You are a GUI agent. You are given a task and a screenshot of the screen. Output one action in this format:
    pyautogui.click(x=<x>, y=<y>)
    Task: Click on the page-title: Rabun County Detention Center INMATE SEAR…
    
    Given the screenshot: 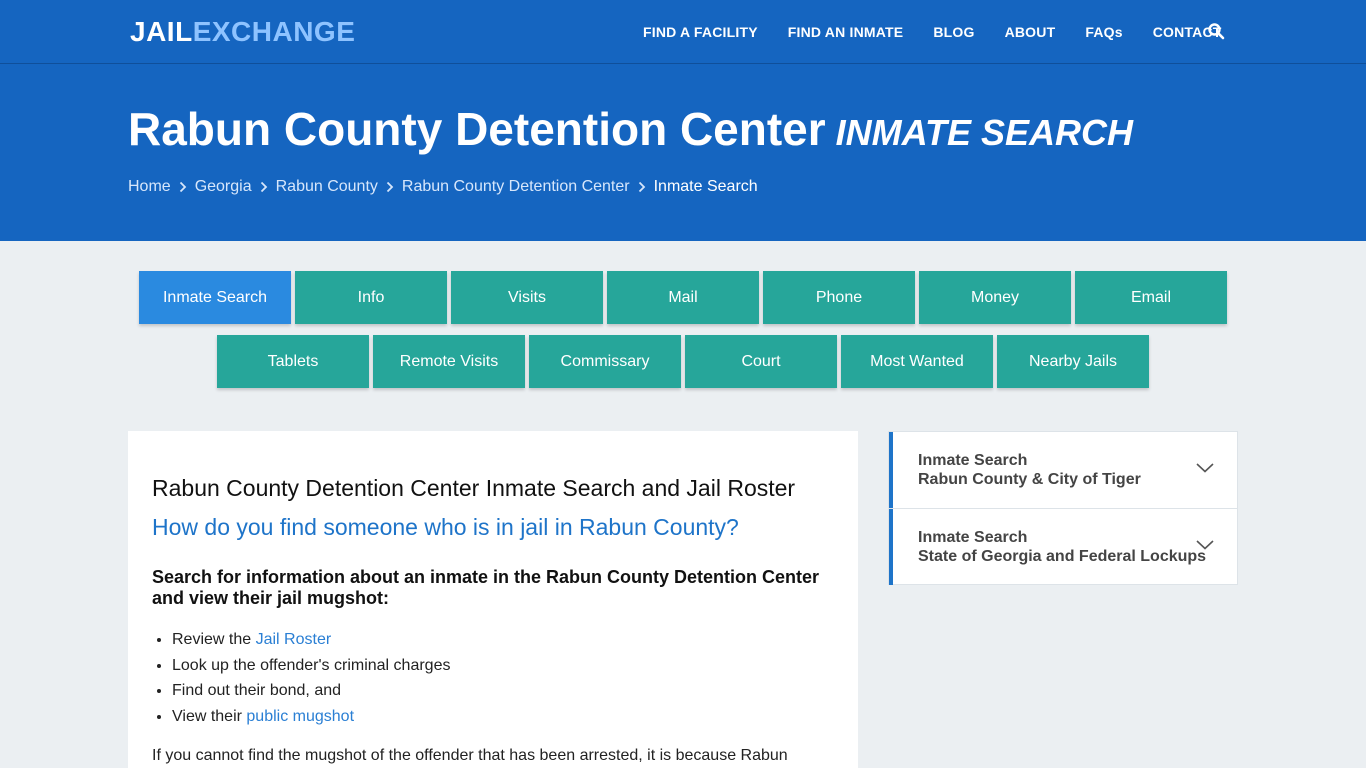 What is the action you would take?
    pyautogui.click(x=630, y=129)
    